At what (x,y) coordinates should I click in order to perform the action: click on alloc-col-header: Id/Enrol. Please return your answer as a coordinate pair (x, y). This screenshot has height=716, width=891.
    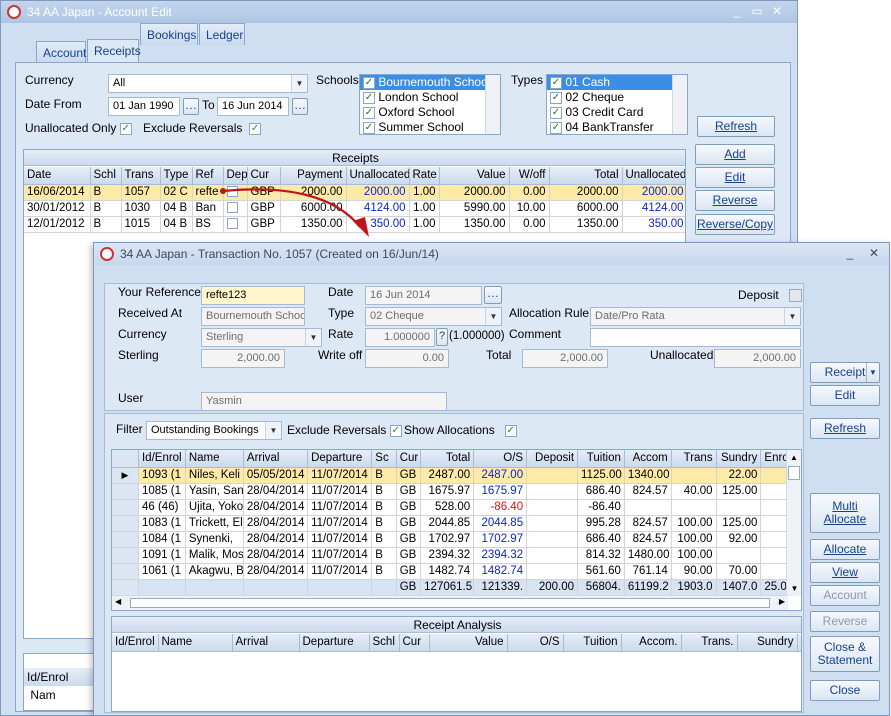
    Looking at the image, I should click on (162, 459).